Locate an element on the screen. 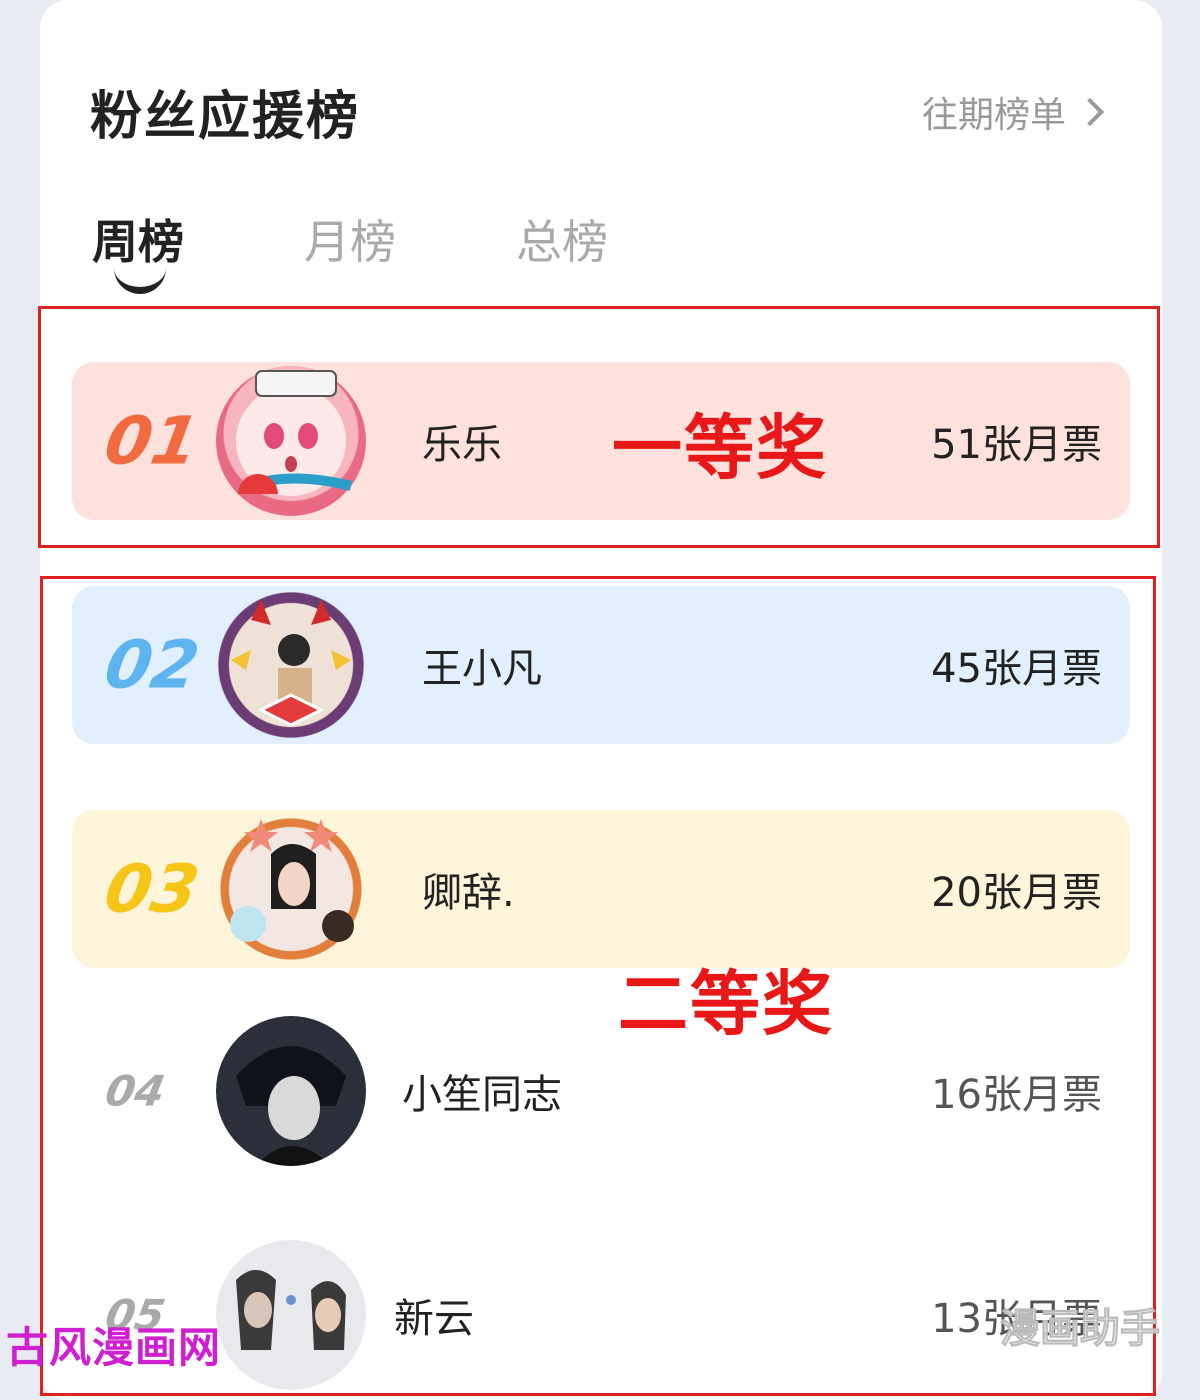 This screenshot has width=1200, height=1400. history-label: 往期榜单 is located at coordinates (994, 115).